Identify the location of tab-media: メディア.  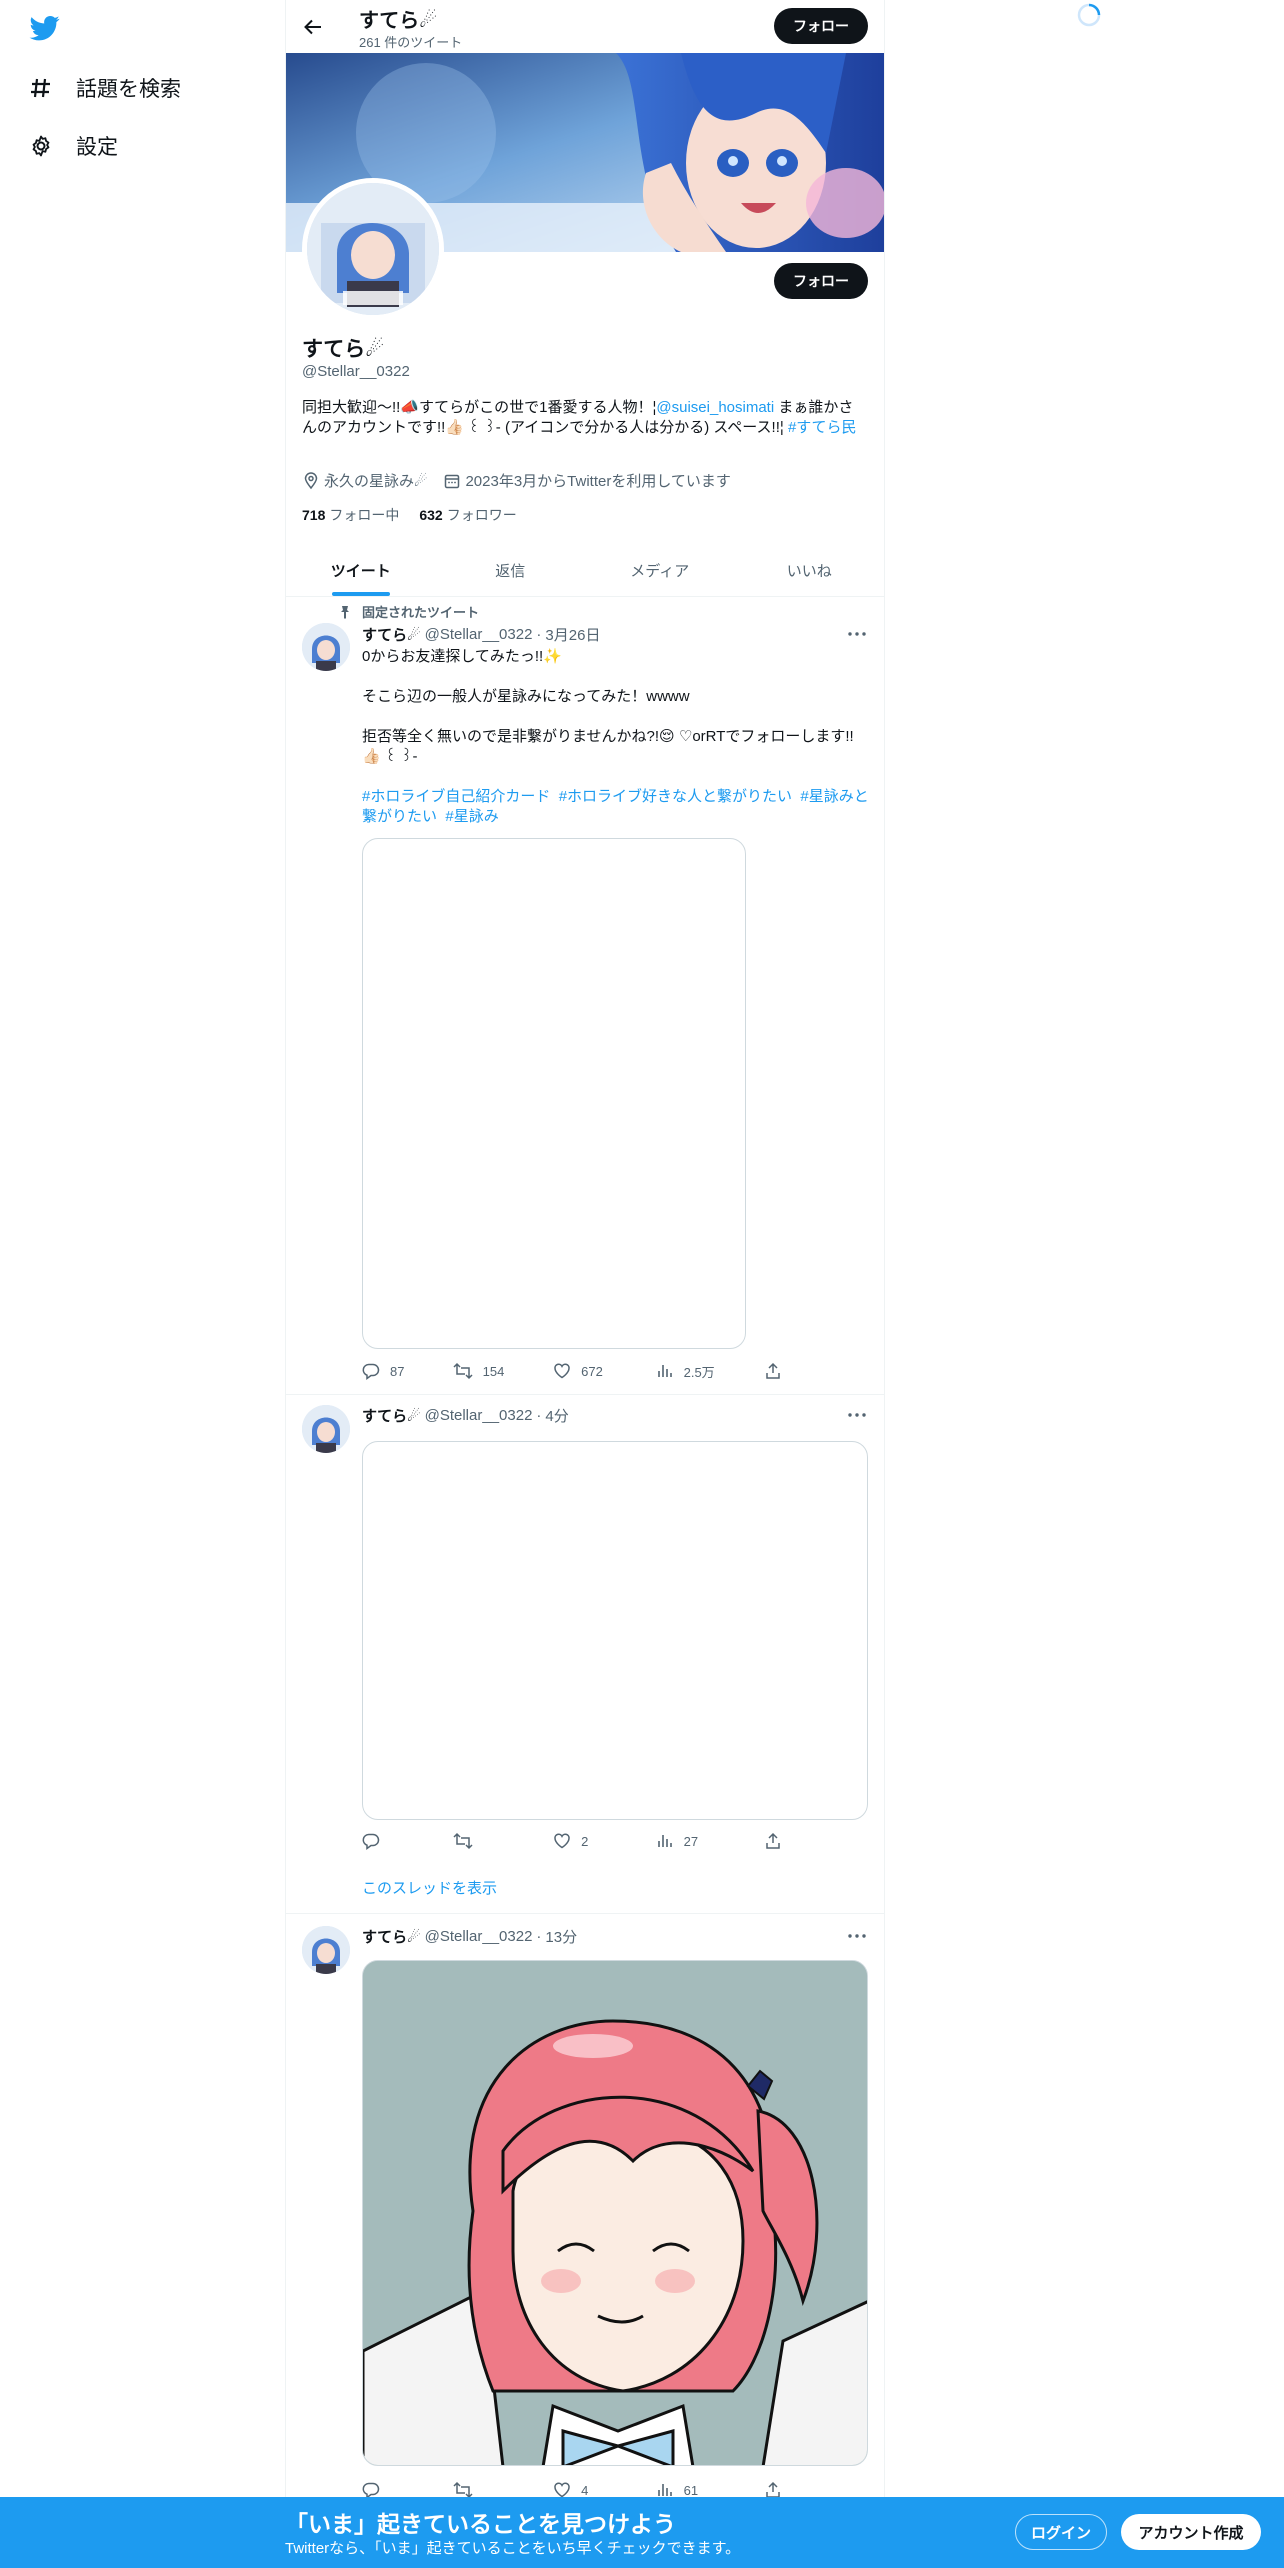
(660, 570).